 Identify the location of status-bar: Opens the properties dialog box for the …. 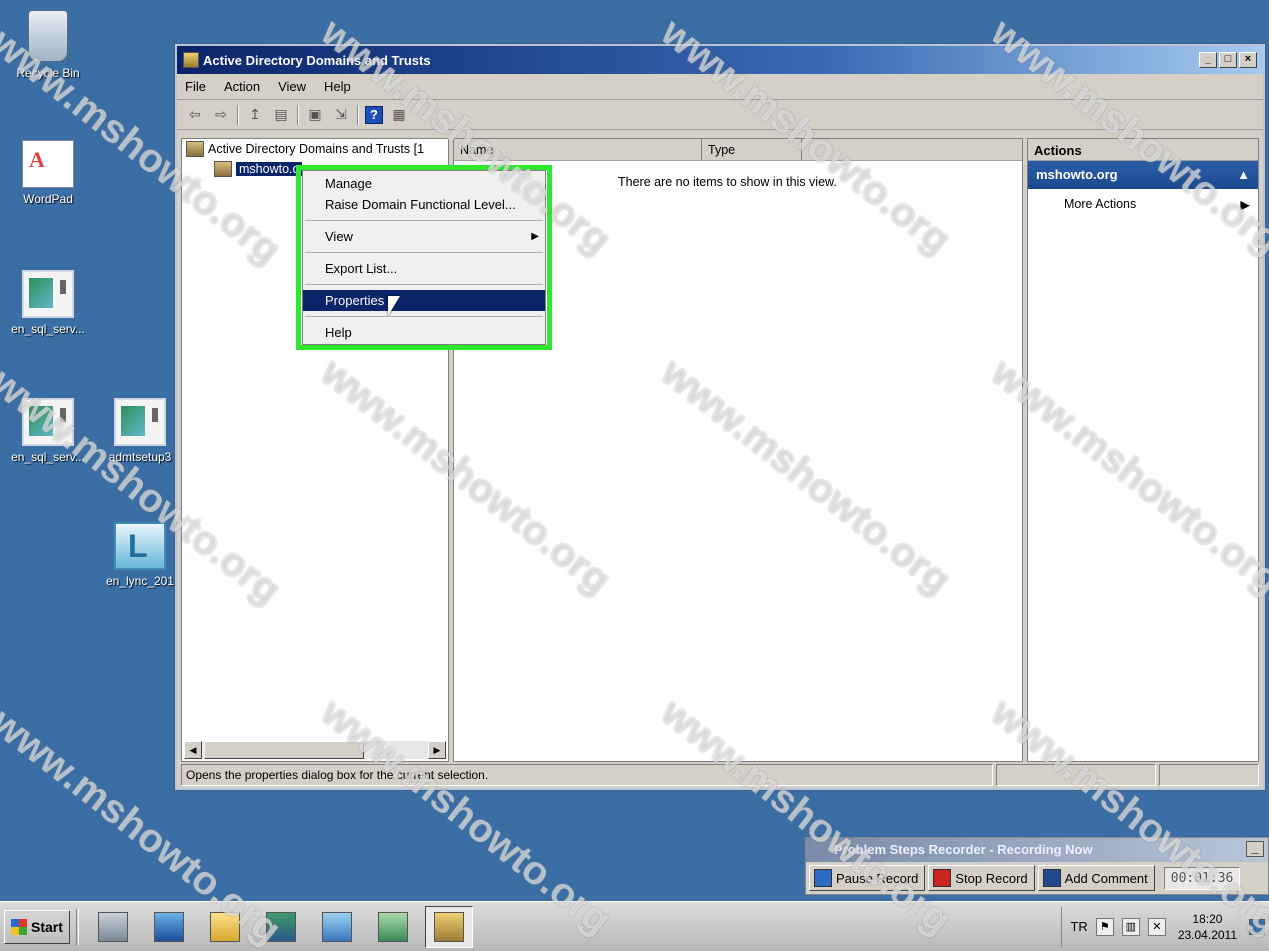
(720, 775).